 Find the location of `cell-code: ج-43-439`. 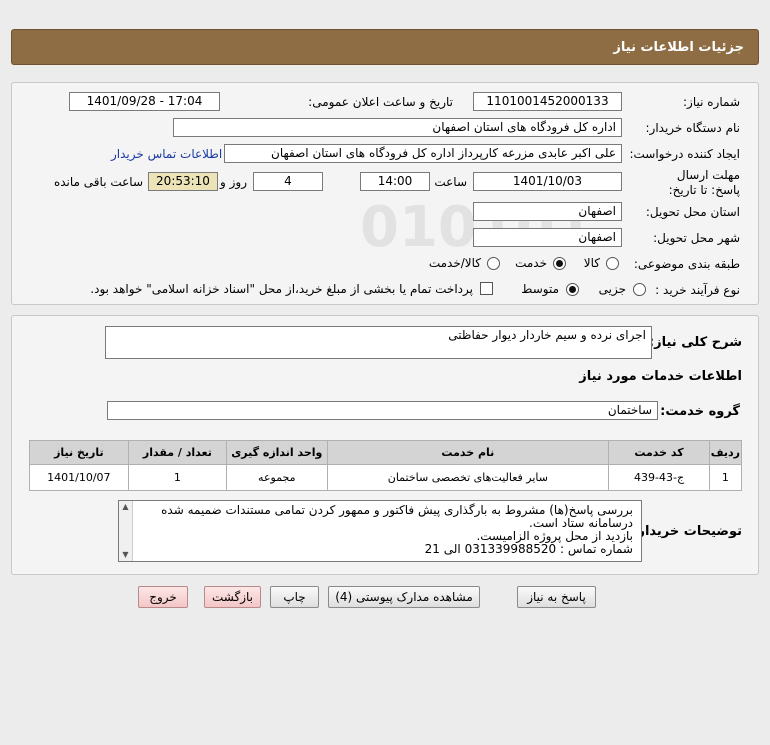

cell-code: ج-43-439 is located at coordinates (659, 477).